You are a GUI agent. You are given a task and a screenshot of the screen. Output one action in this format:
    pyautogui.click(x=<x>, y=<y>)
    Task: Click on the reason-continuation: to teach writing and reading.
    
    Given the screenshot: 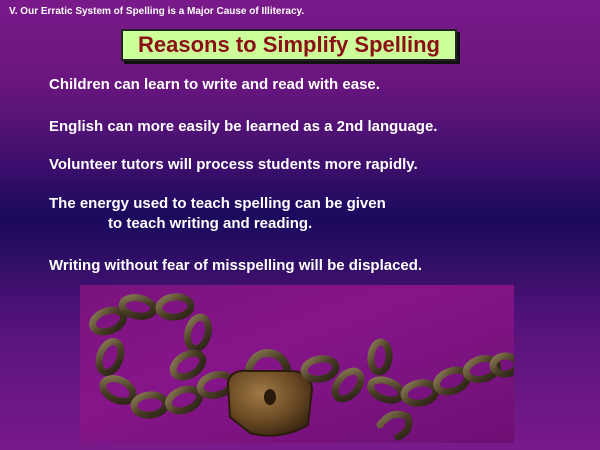 What is the action you would take?
    pyautogui.click(x=210, y=223)
    